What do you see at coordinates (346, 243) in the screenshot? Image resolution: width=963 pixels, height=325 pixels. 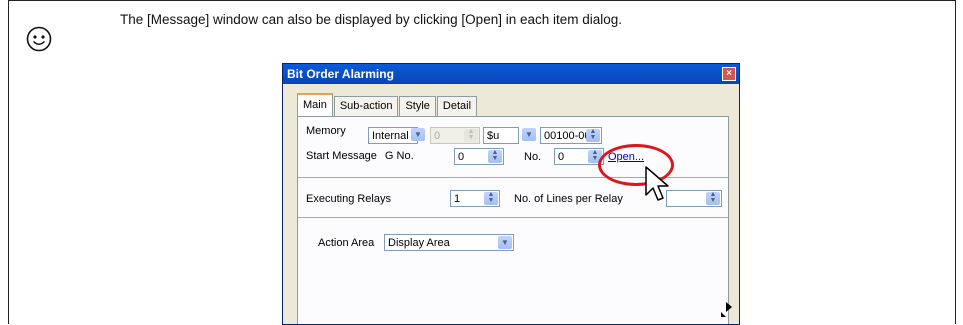 I see `action-area-label: Action Area` at bounding box center [346, 243].